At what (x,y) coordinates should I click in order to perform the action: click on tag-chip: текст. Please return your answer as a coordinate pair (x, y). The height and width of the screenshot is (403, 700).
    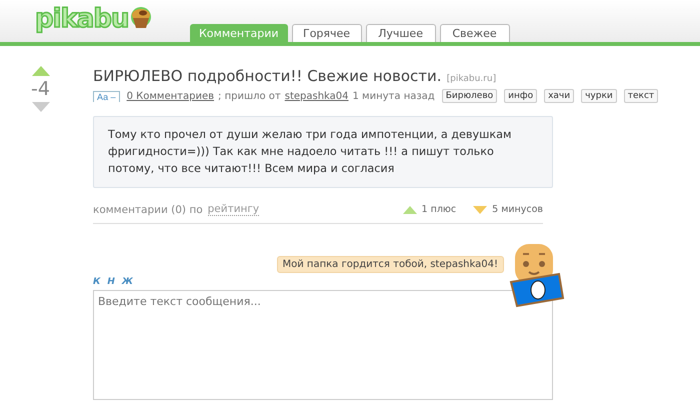
    Looking at the image, I should click on (641, 96).